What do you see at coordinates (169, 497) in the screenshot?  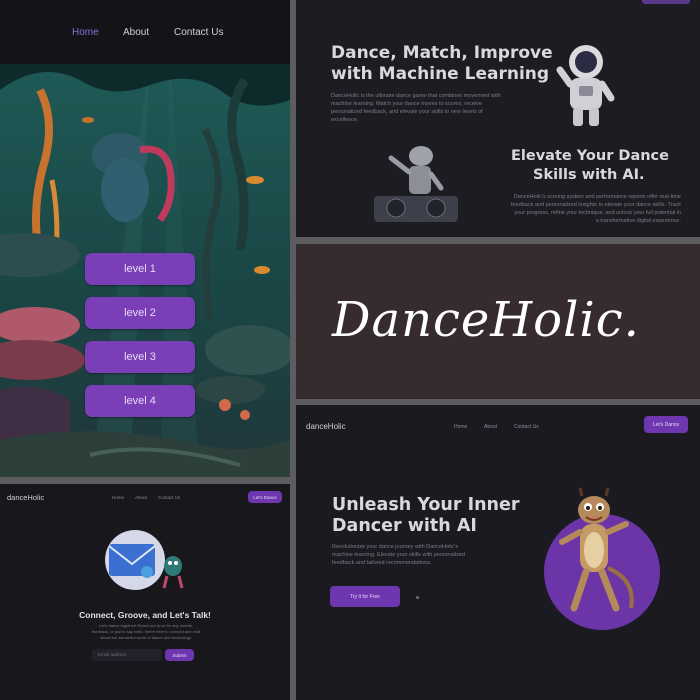 I see `contact-nav-contact: Contact Us` at bounding box center [169, 497].